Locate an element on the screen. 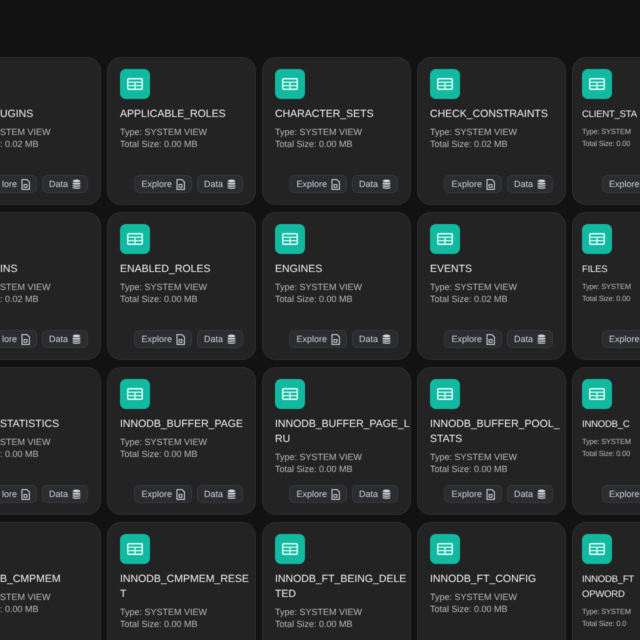  table-name: INNODB_BUFFER_PAGE is located at coordinates (181, 424).